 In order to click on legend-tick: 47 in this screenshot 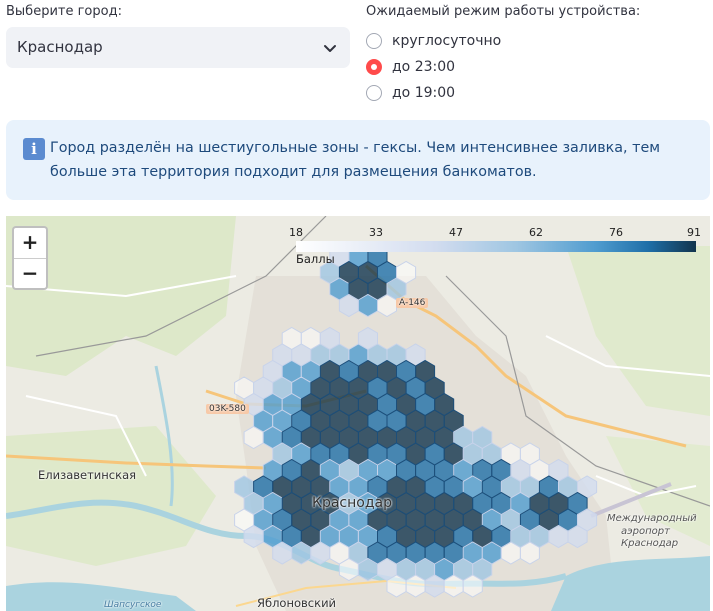, I will do `click(456, 232)`.